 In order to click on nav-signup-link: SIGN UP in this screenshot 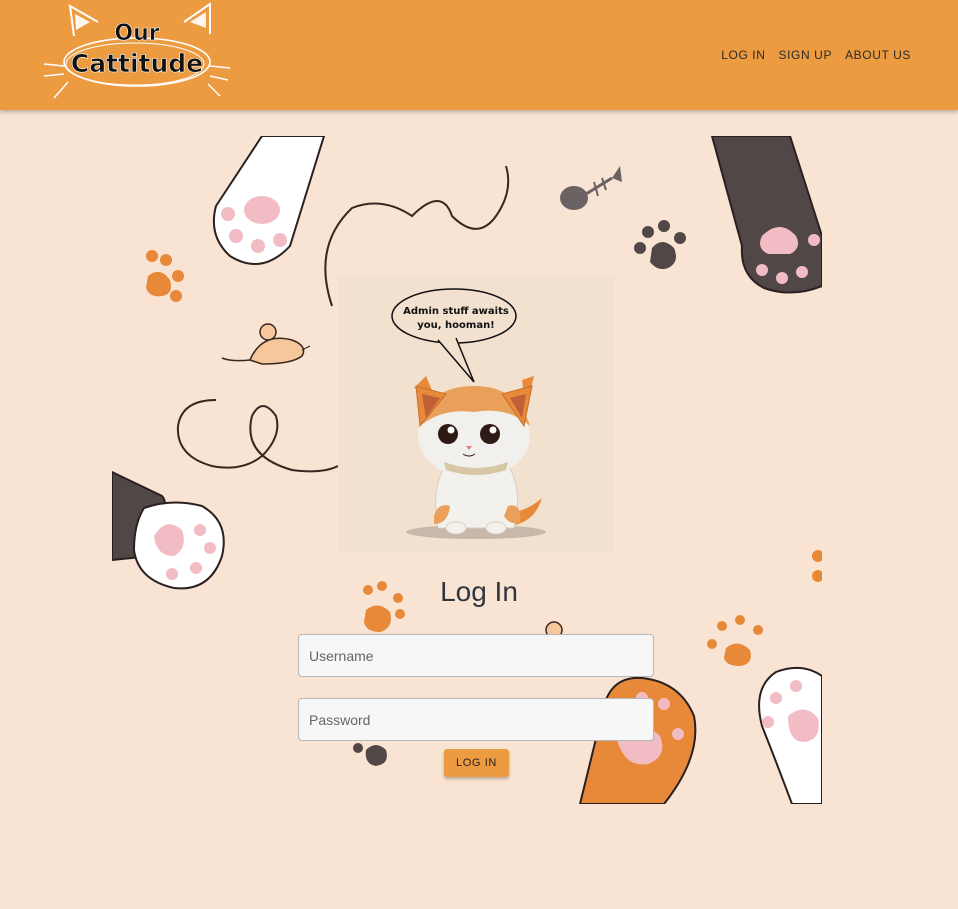, I will do `click(806, 55)`.